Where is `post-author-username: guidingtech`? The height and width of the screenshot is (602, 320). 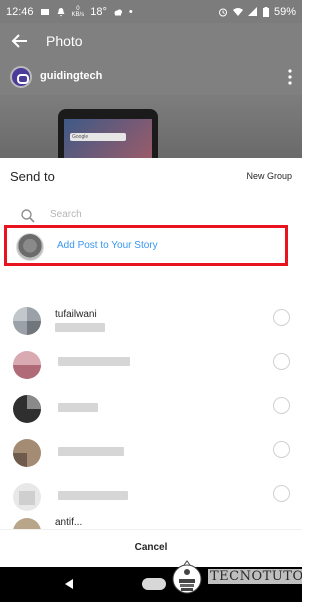
post-author-username: guidingtech is located at coordinates (71, 76).